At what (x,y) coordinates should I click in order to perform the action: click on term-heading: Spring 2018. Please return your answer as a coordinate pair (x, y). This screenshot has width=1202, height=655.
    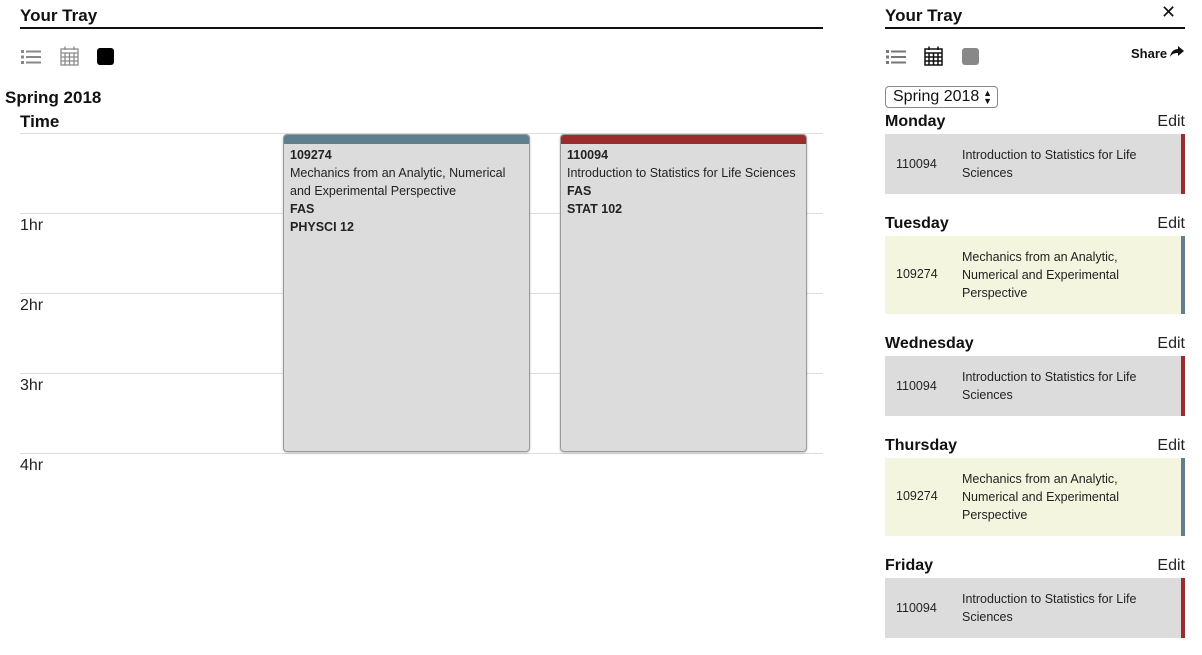
    Looking at the image, I should click on (53, 97).